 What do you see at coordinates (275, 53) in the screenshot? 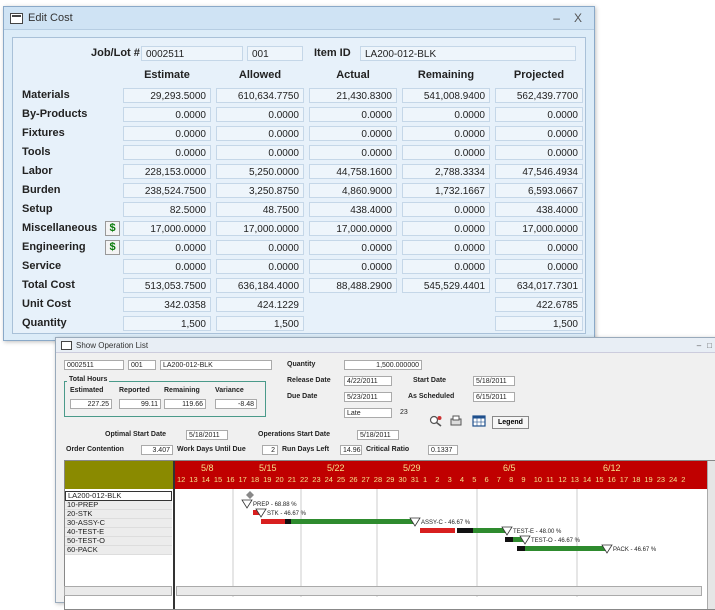
I see `lot-field: 001` at bounding box center [275, 53].